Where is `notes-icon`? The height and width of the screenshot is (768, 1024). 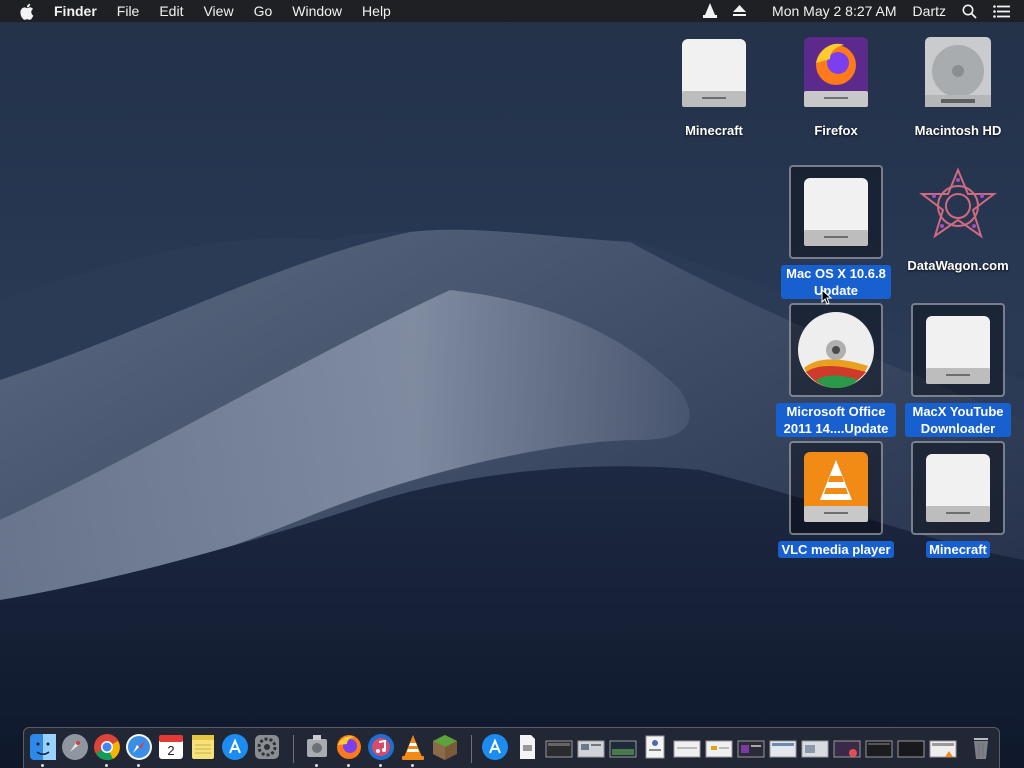 notes-icon is located at coordinates (203, 747).